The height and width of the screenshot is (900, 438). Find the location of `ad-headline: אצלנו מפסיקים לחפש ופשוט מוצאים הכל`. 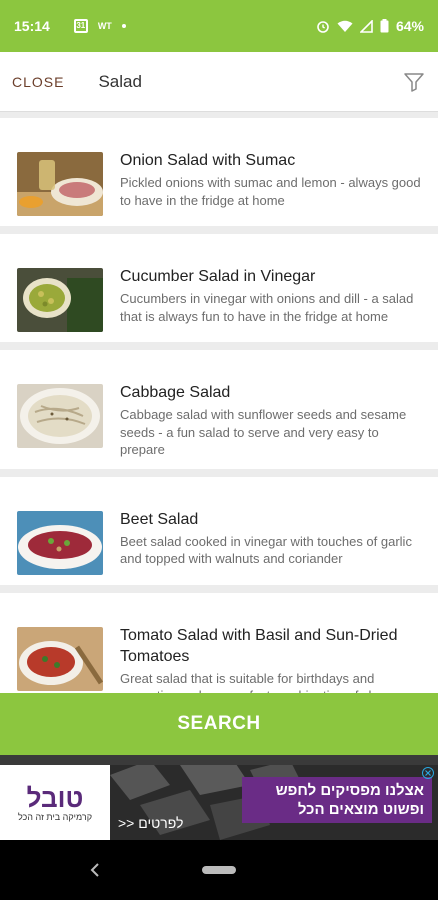

ad-headline: אצלנו מפסיקים לחפש ופשוט מוצאים הכל is located at coordinates (337, 800).